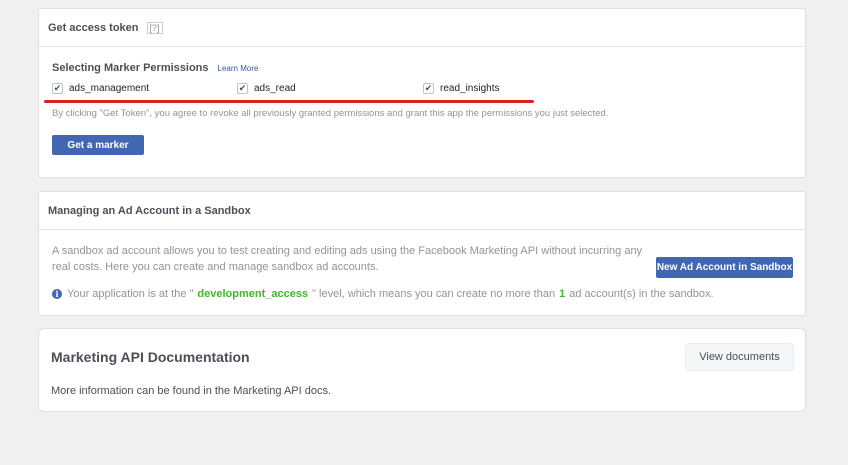  What do you see at coordinates (57, 294) in the screenshot?
I see `info-icon: i` at bounding box center [57, 294].